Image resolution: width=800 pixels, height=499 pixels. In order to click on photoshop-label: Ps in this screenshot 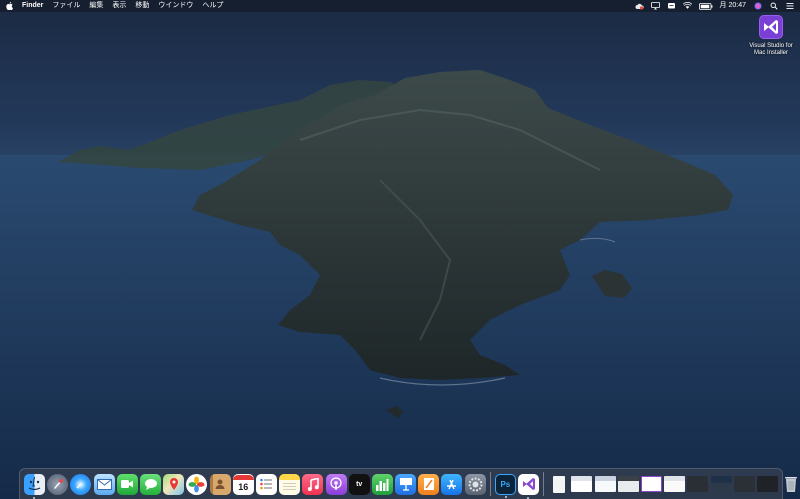, I will do `click(505, 484)`.